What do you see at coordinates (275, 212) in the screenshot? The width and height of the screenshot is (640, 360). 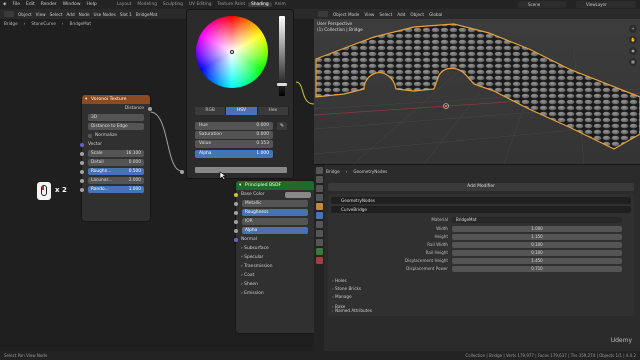 I see `bsdf-roughness-field: Roughness` at bounding box center [275, 212].